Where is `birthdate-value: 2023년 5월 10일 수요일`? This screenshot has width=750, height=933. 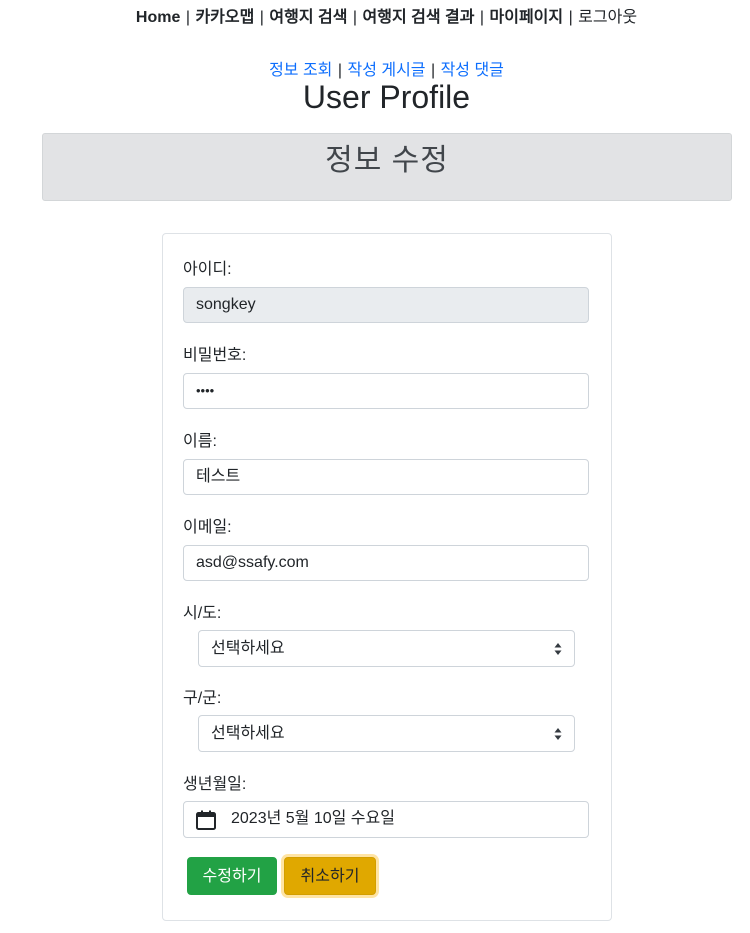
birthdate-value: 2023년 5월 10일 수요일 is located at coordinates (313, 818).